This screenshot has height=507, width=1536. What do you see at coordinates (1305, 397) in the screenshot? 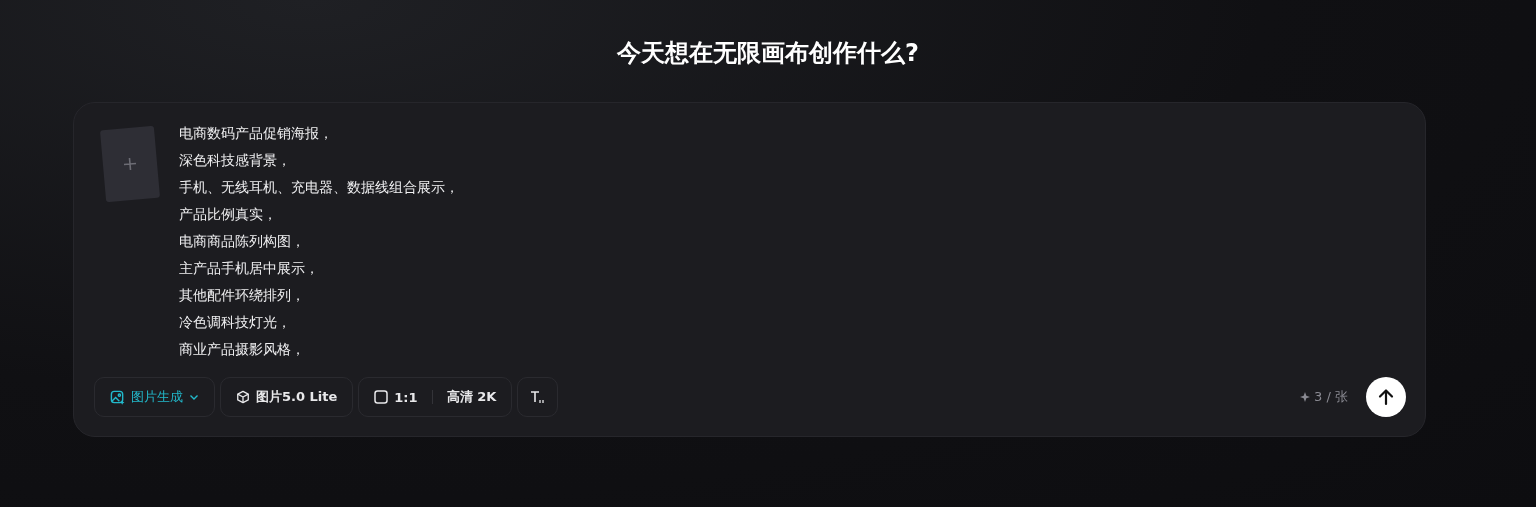
I see `sparkle-icon` at bounding box center [1305, 397].